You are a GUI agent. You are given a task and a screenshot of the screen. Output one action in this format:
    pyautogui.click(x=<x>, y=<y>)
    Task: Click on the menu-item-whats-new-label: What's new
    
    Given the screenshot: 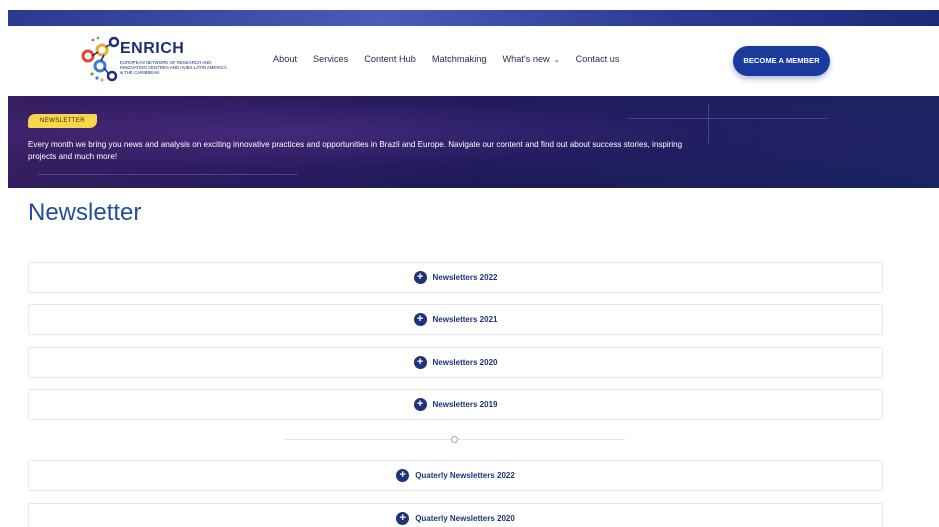 What is the action you would take?
    pyautogui.click(x=526, y=59)
    